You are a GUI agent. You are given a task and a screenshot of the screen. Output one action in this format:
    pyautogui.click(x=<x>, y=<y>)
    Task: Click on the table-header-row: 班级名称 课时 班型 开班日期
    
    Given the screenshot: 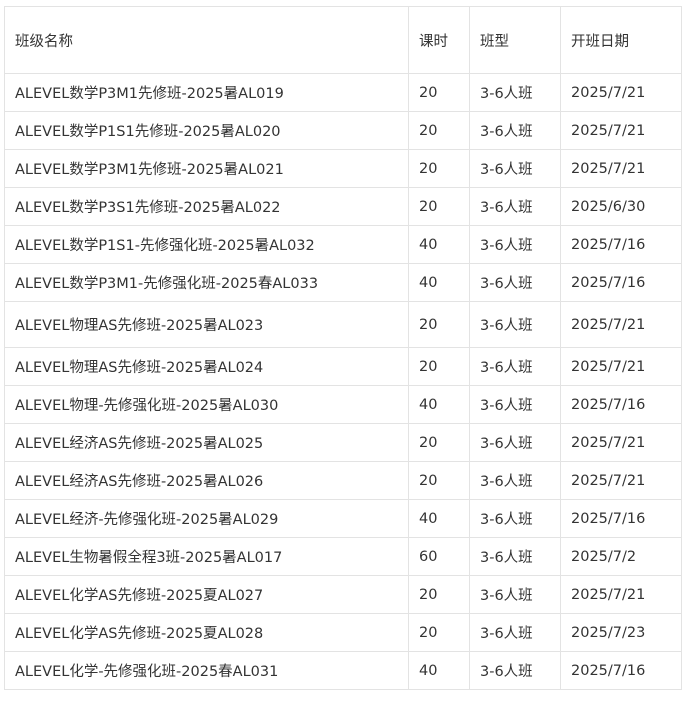 What is the action you would take?
    pyautogui.click(x=343, y=40)
    